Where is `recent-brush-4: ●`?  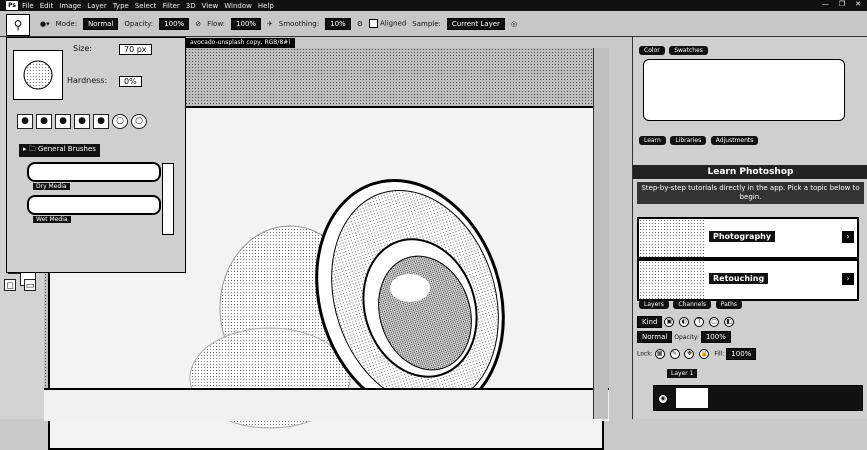 recent-brush-4: ● is located at coordinates (82, 121).